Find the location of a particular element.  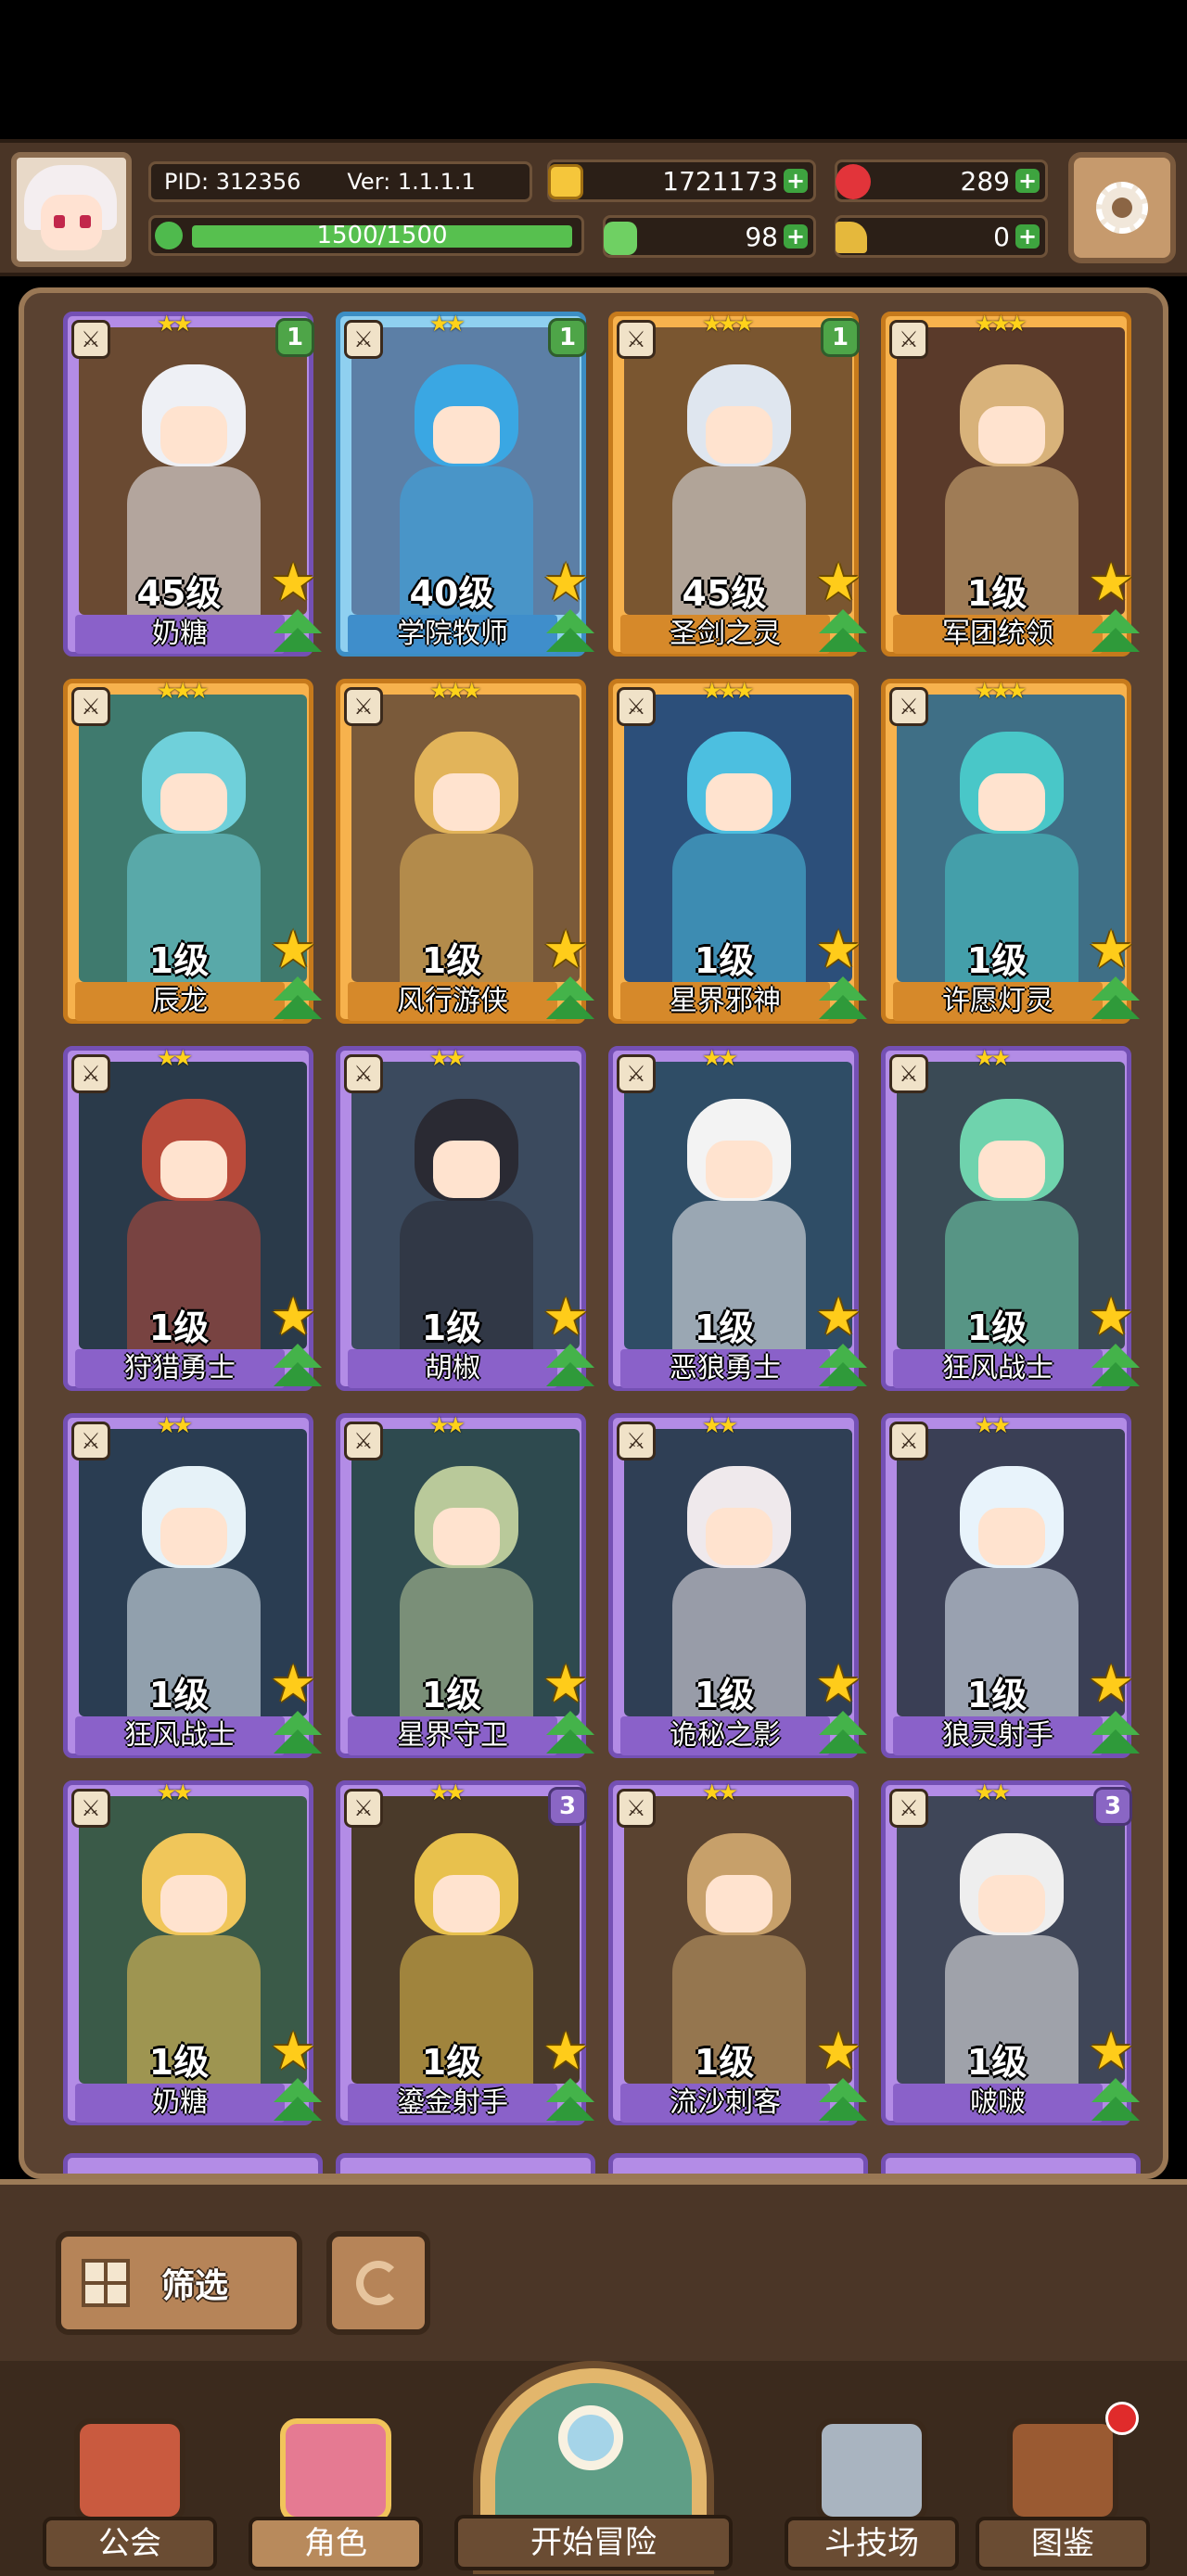

nav-roles: 角色 is located at coordinates (335, 2488).